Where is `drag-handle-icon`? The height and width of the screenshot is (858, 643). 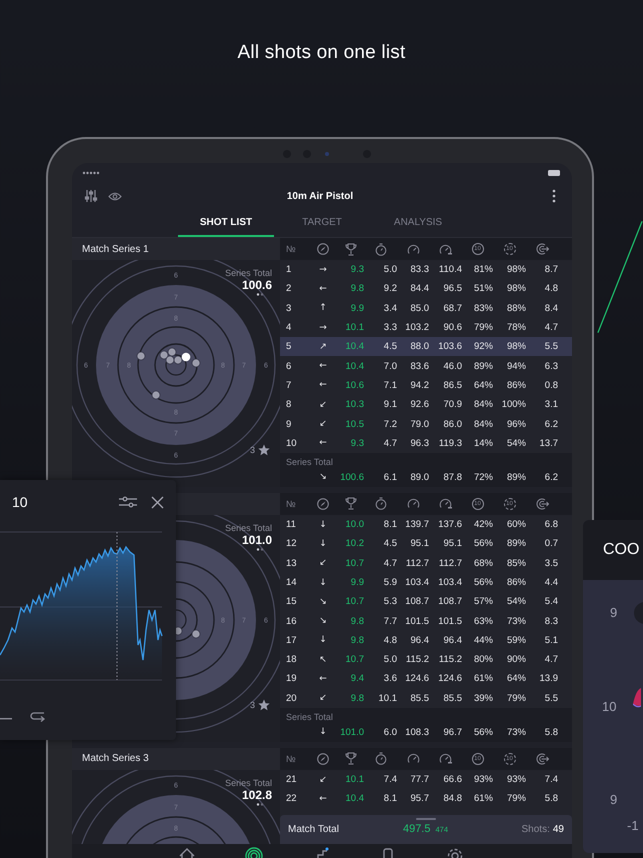
drag-handle-icon is located at coordinates (426, 819).